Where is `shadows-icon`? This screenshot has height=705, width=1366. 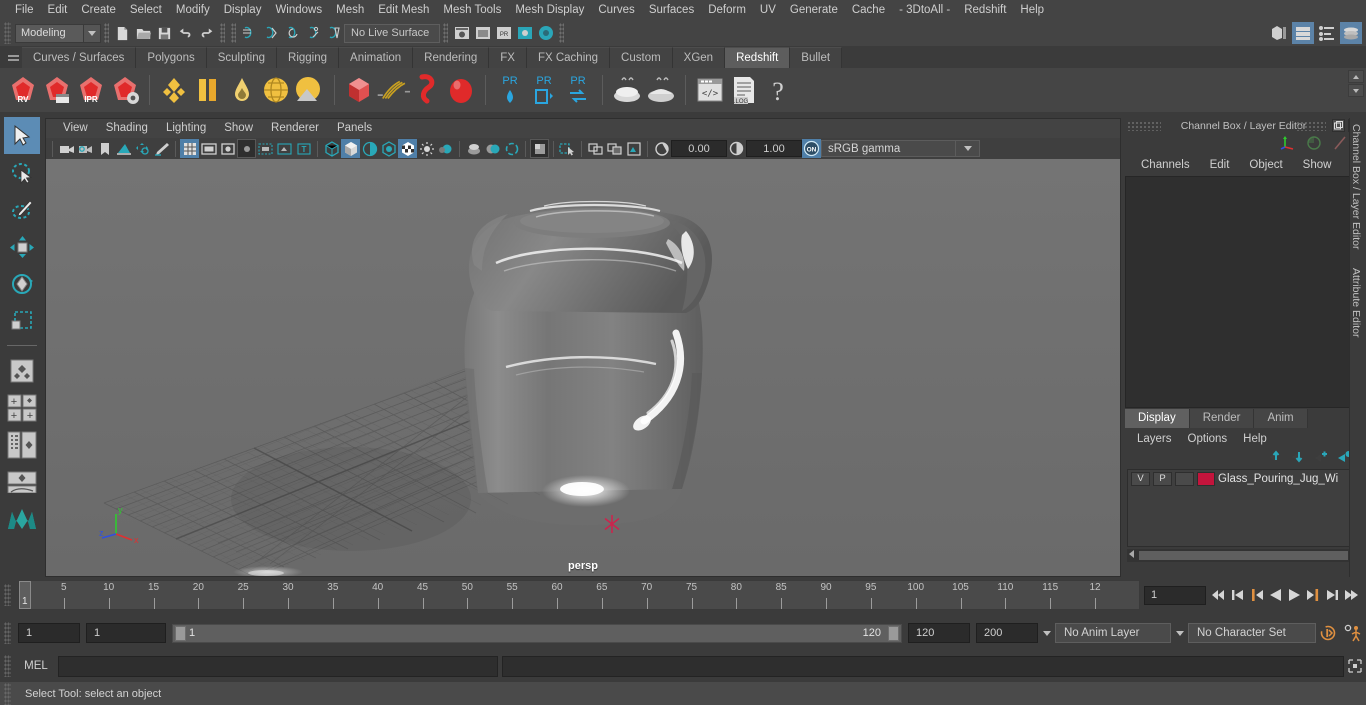 shadows-icon is located at coordinates (426, 148).